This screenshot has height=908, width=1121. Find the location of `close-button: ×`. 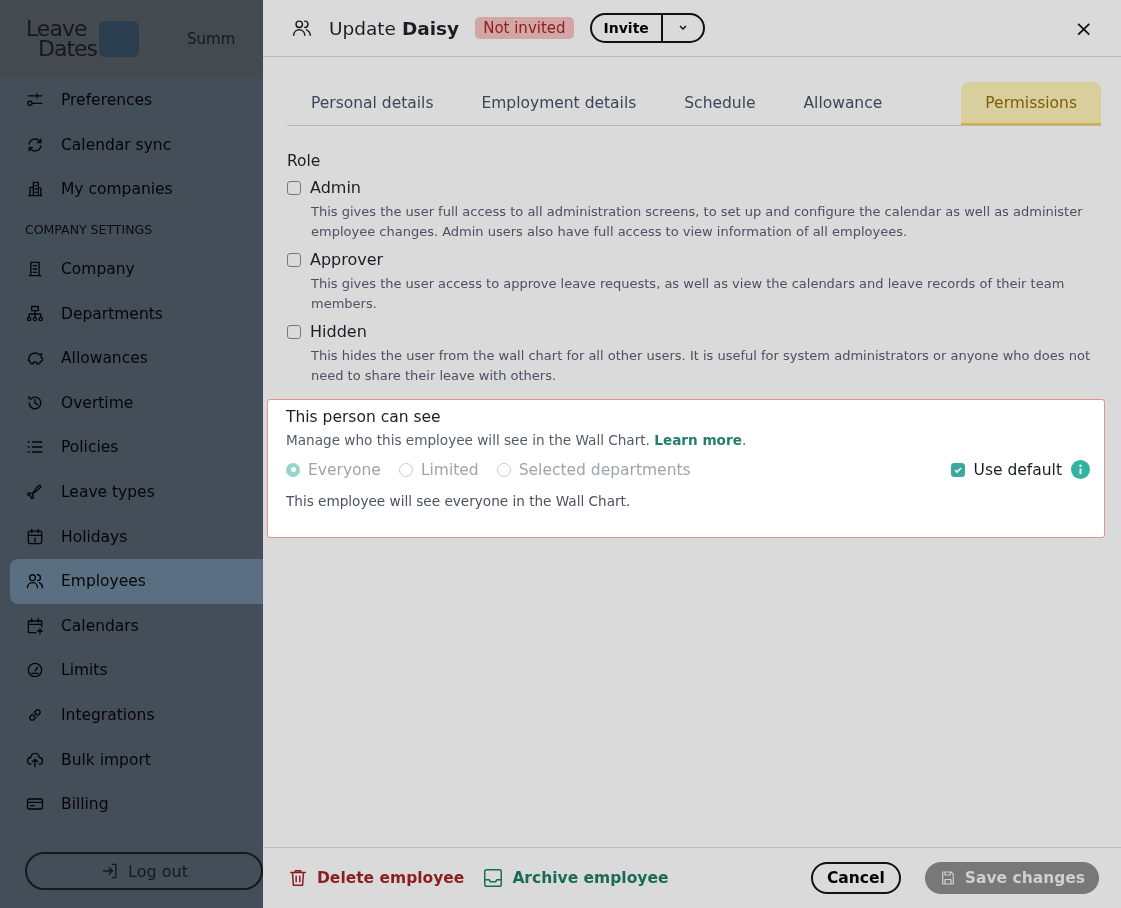

close-button: × is located at coordinates (1083, 28).